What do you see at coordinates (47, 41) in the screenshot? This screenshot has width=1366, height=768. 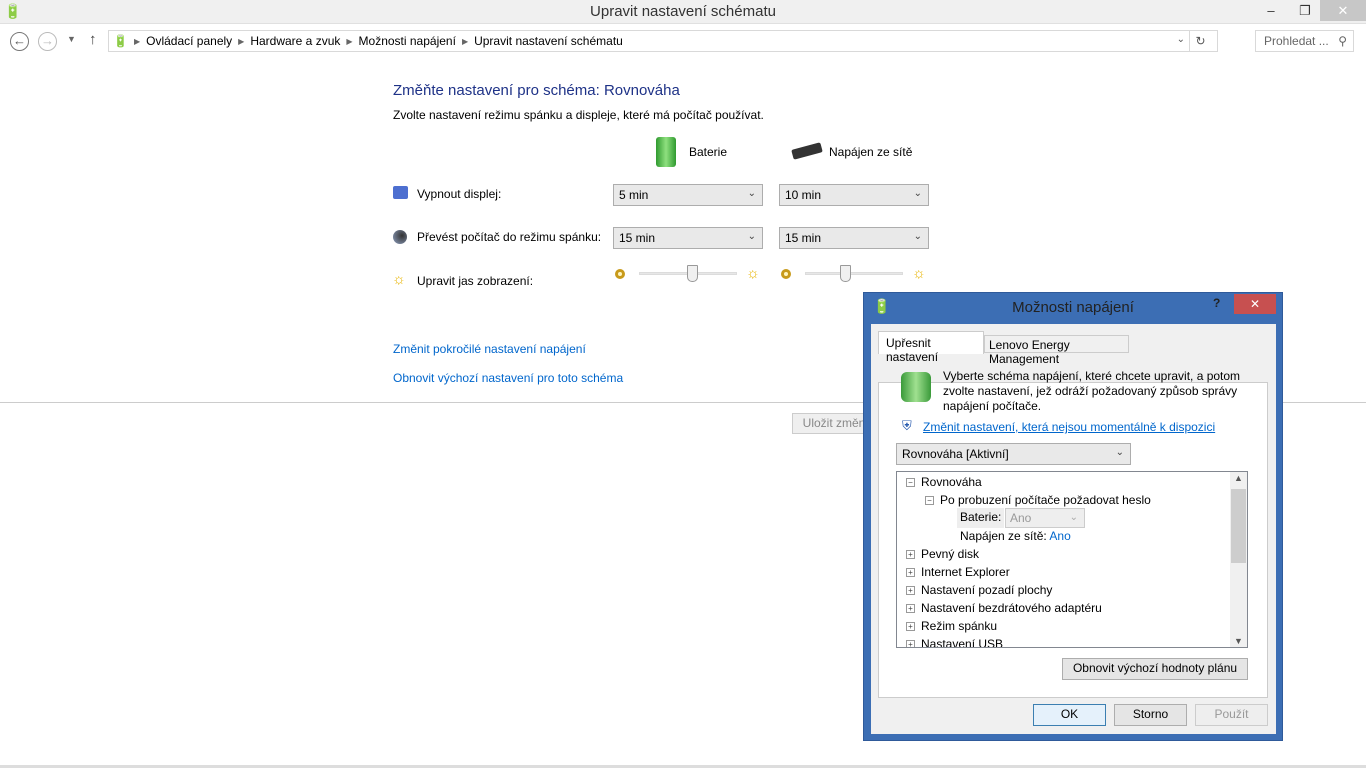 I see `forward-button: →` at bounding box center [47, 41].